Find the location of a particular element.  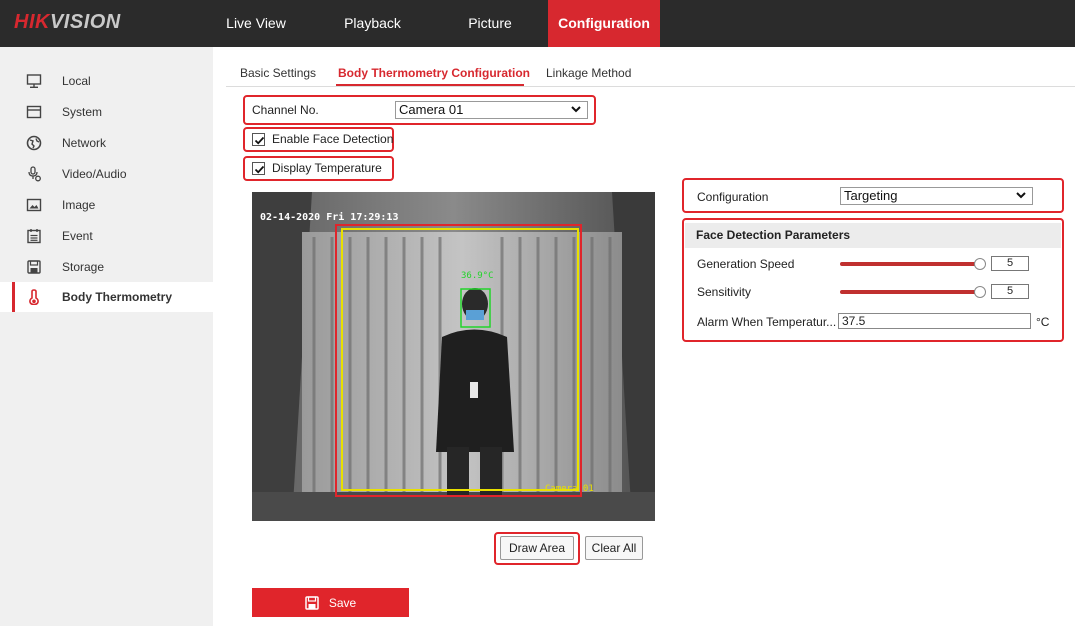

sidebar-item-label: Image is located at coordinates (79, 205).